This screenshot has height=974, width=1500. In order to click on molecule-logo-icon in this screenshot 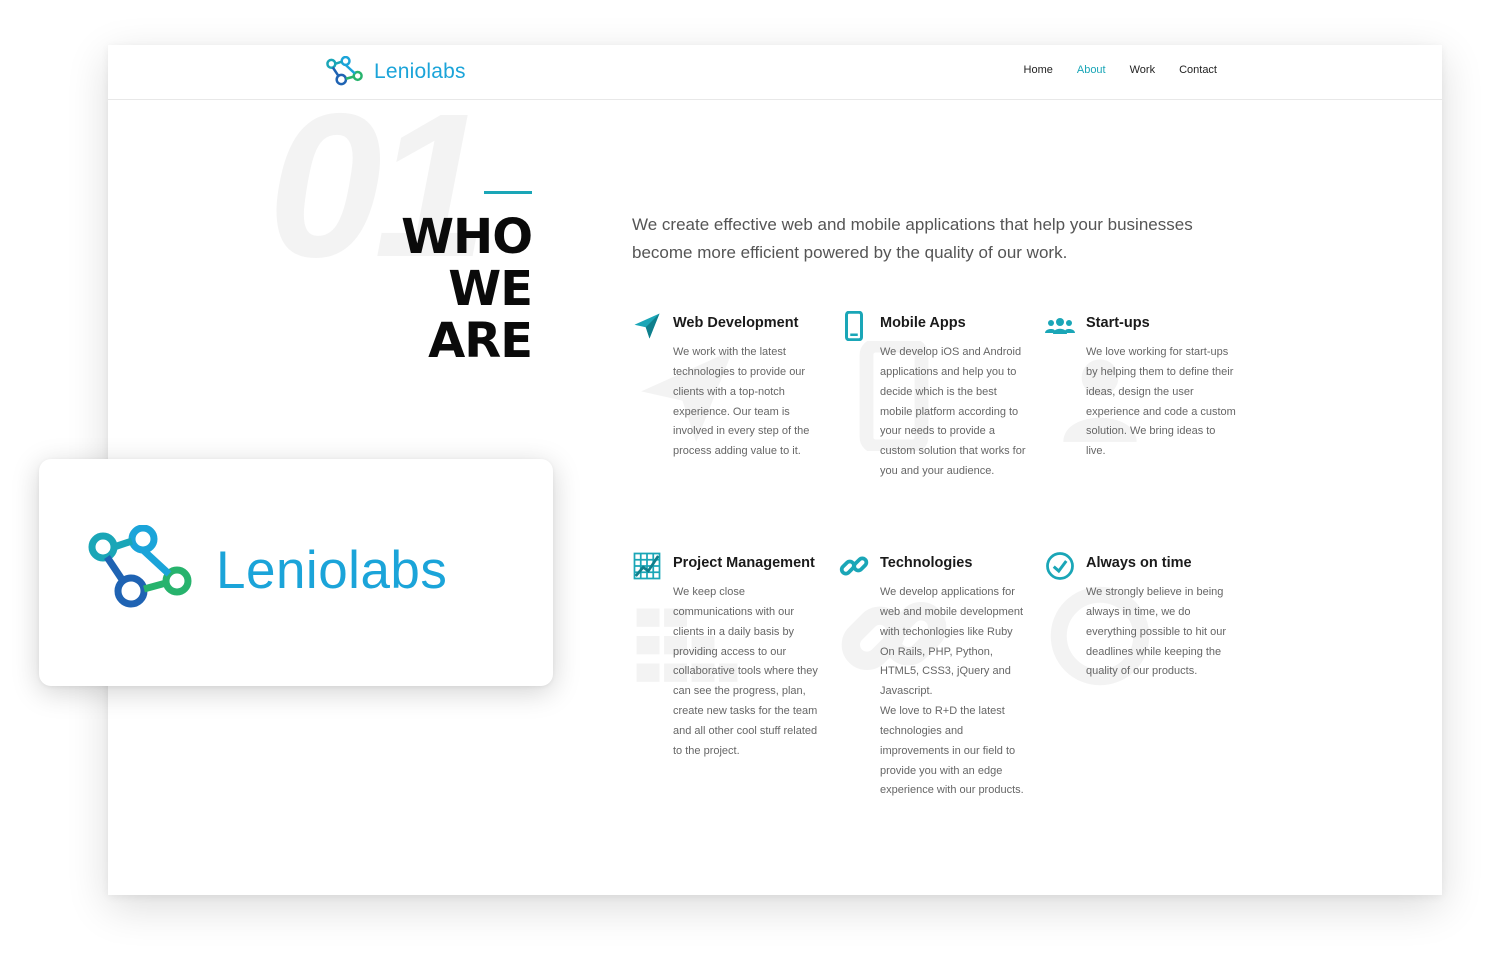, I will do `click(140, 566)`.